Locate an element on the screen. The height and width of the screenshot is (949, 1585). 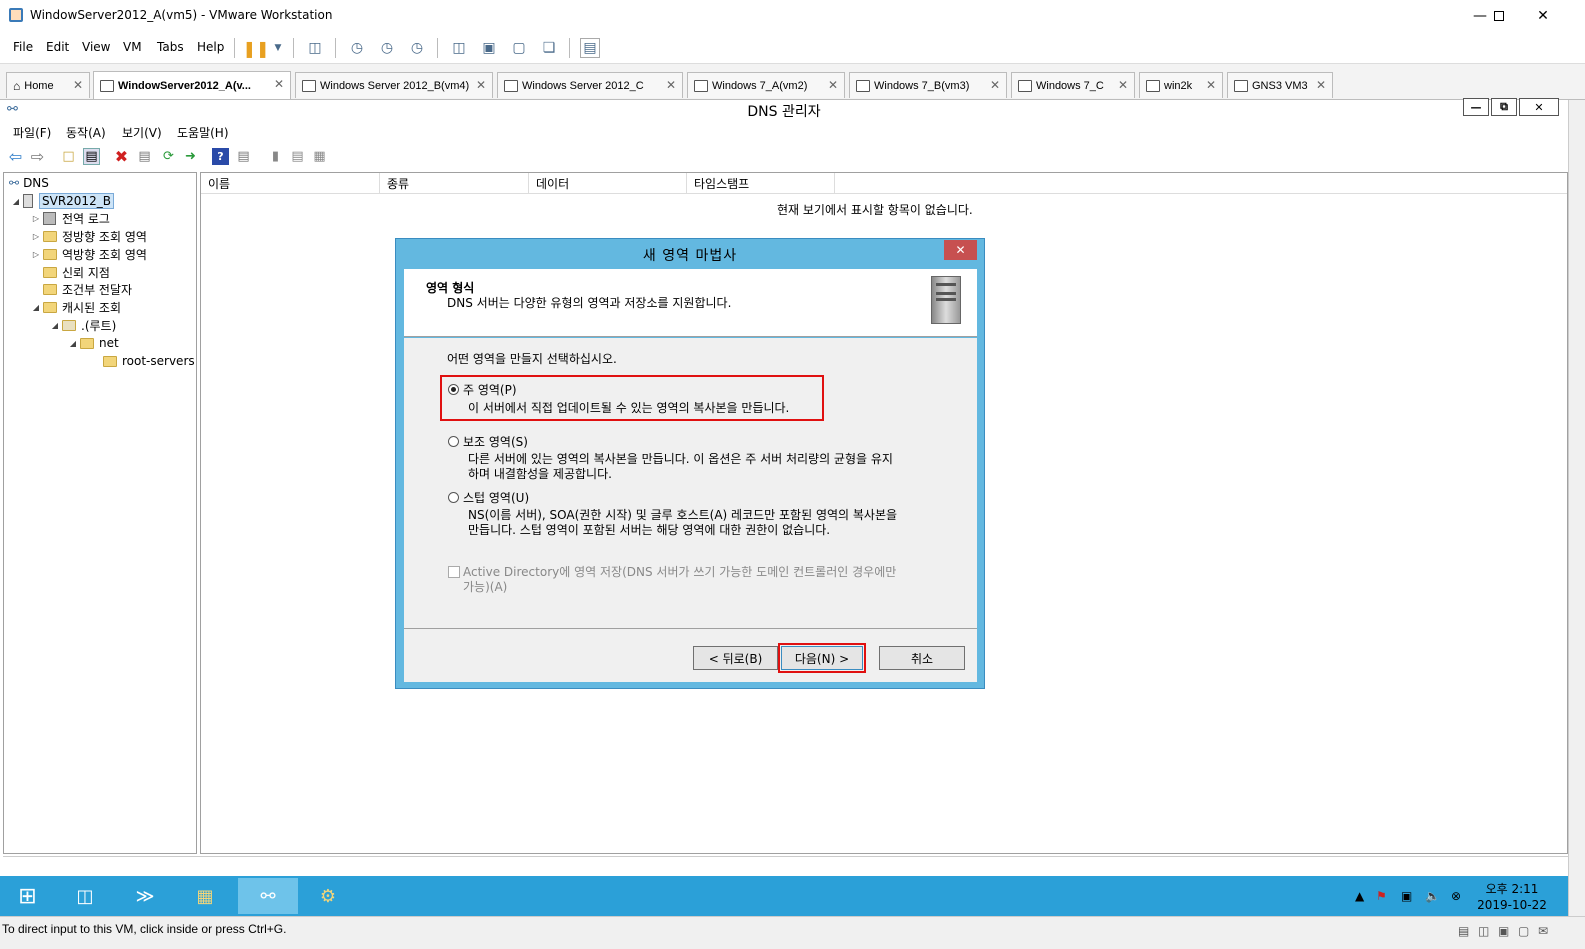
tree-node-forward-lookup: ▷ 정방향 조회 영역 is located at coordinates (89, 236).